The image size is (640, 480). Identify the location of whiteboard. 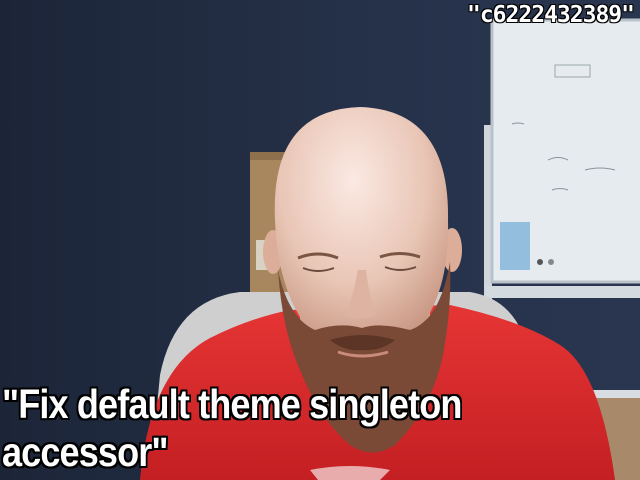
(562, 161).